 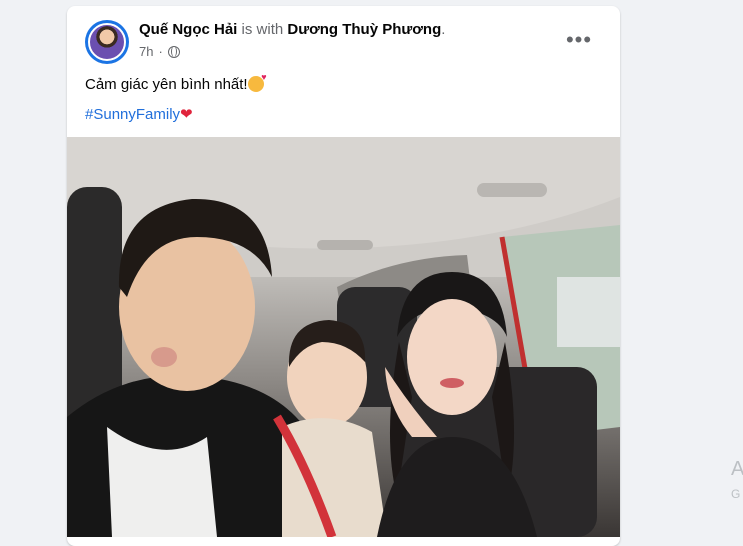 I want to click on post-attribution: Quế Ngọc Hải is with Dương Thuỳ Phương., so click(x=292, y=29).